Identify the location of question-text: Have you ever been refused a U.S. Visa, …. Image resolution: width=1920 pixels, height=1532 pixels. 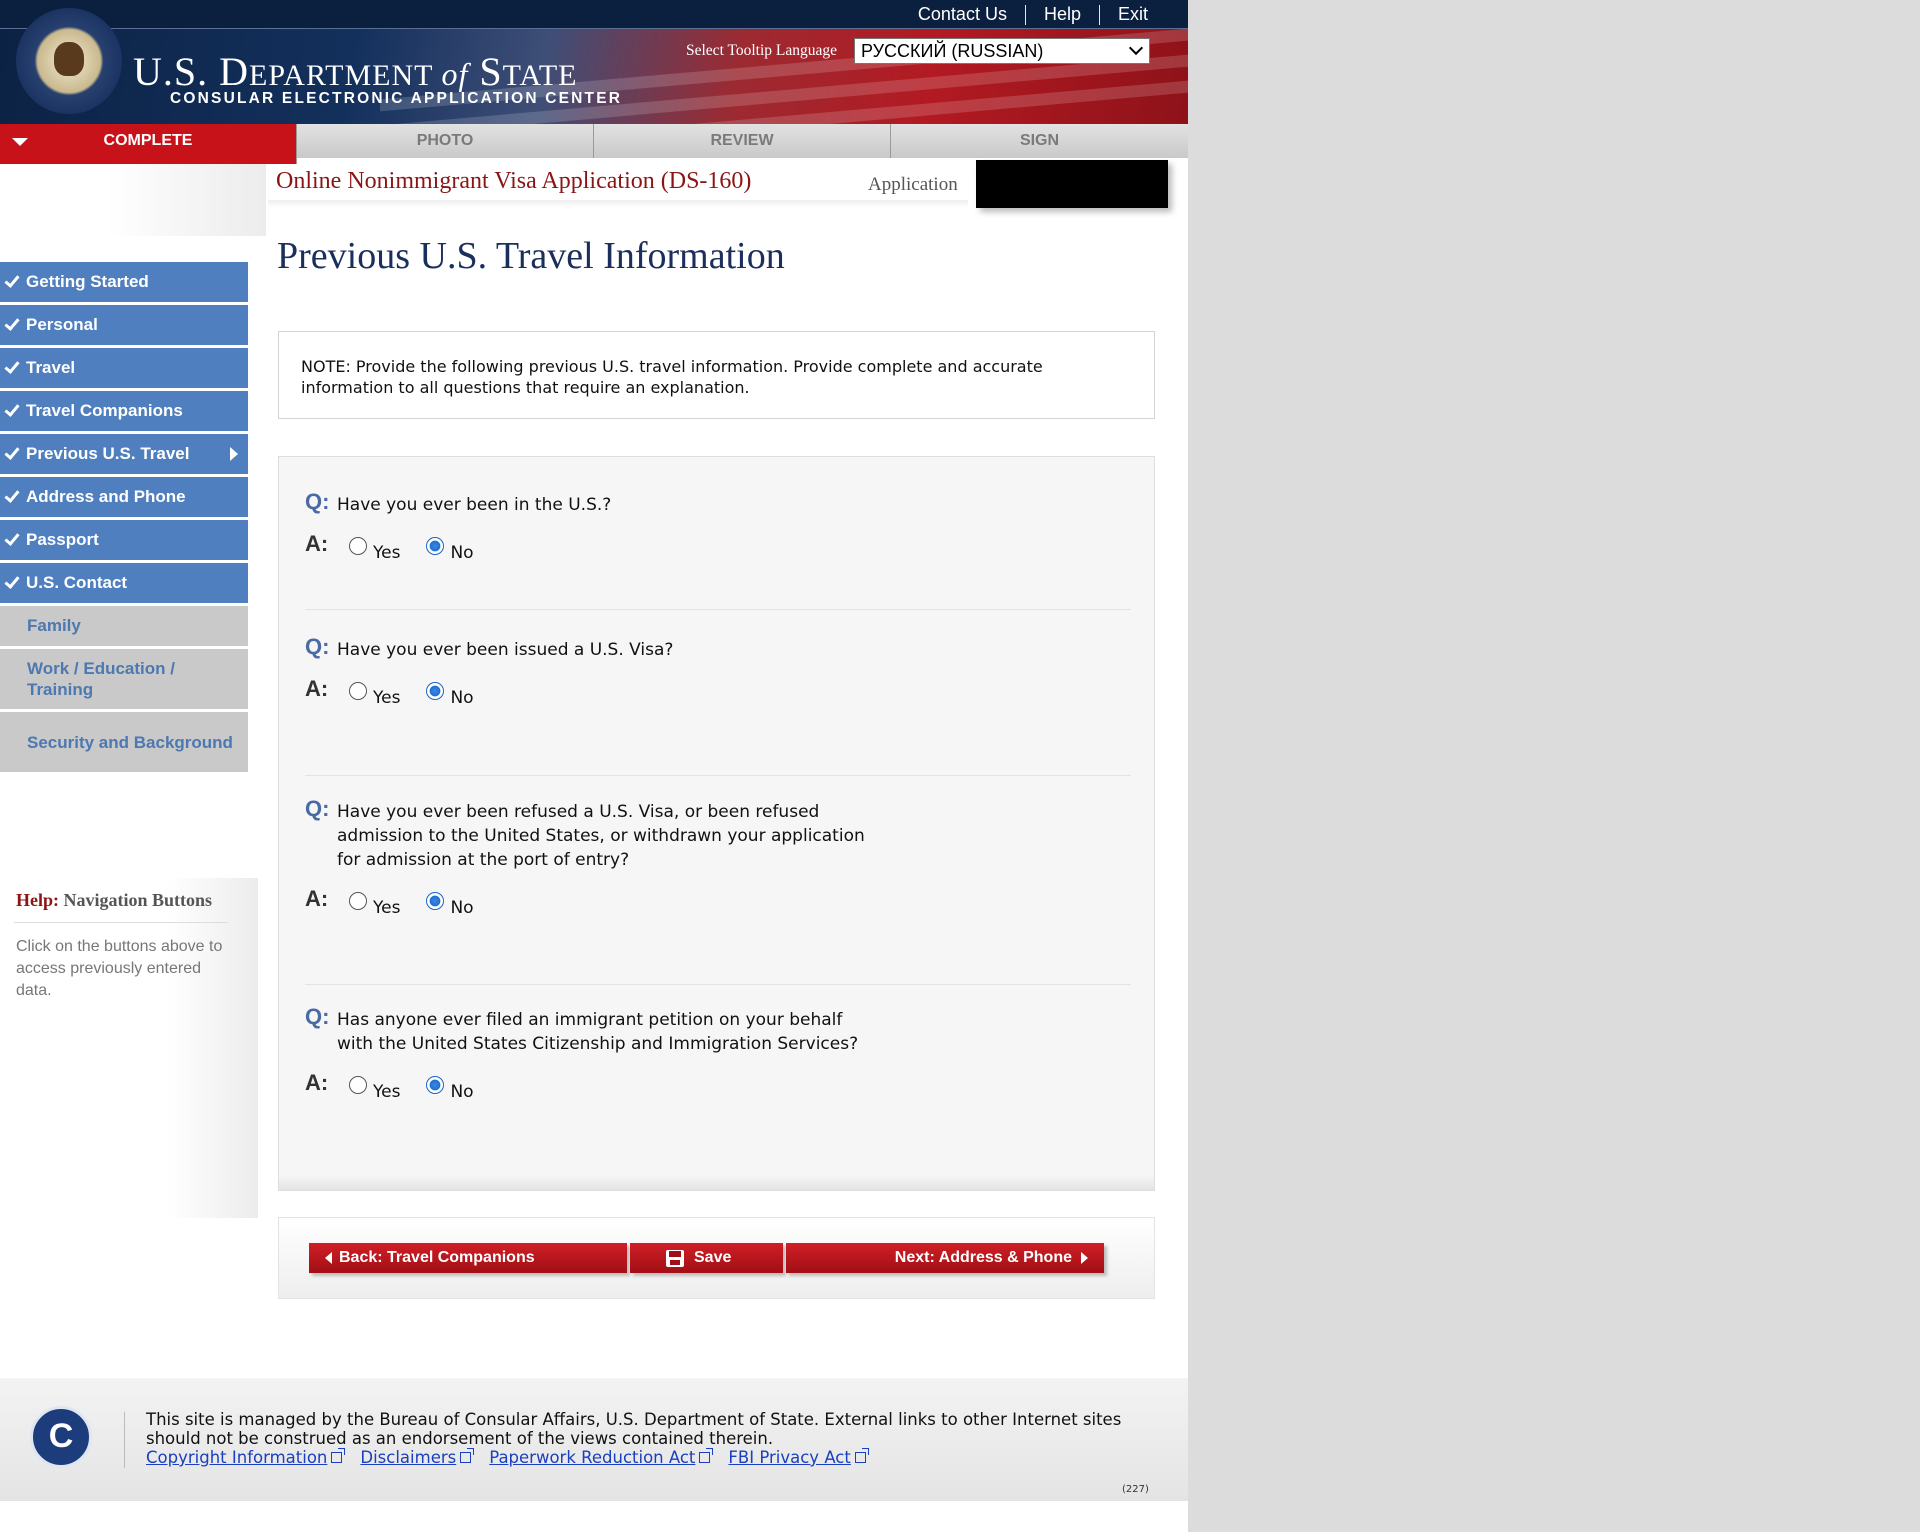
(601, 836).